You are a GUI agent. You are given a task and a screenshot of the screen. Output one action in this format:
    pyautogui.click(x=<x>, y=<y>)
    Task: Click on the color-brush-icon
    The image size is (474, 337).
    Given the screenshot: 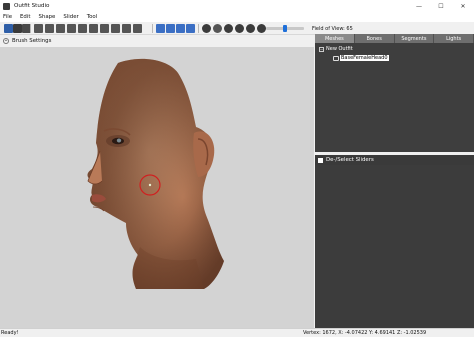 What is the action you would take?
    pyautogui.click(x=115, y=28)
    